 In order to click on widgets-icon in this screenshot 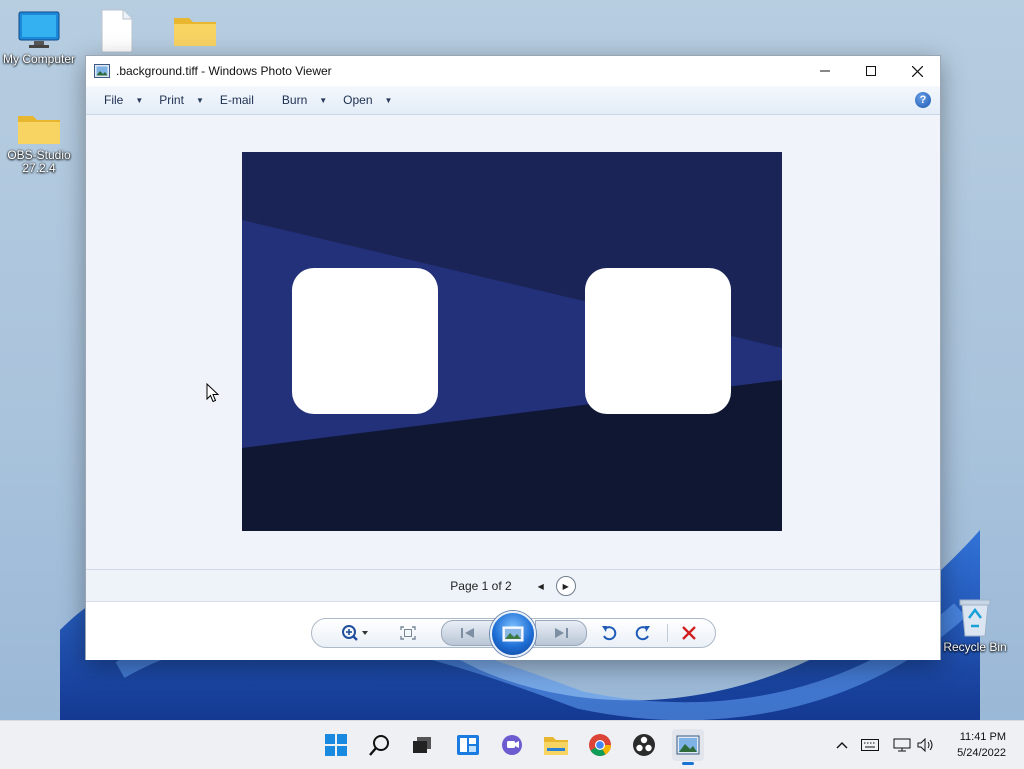, I will do `click(468, 745)`.